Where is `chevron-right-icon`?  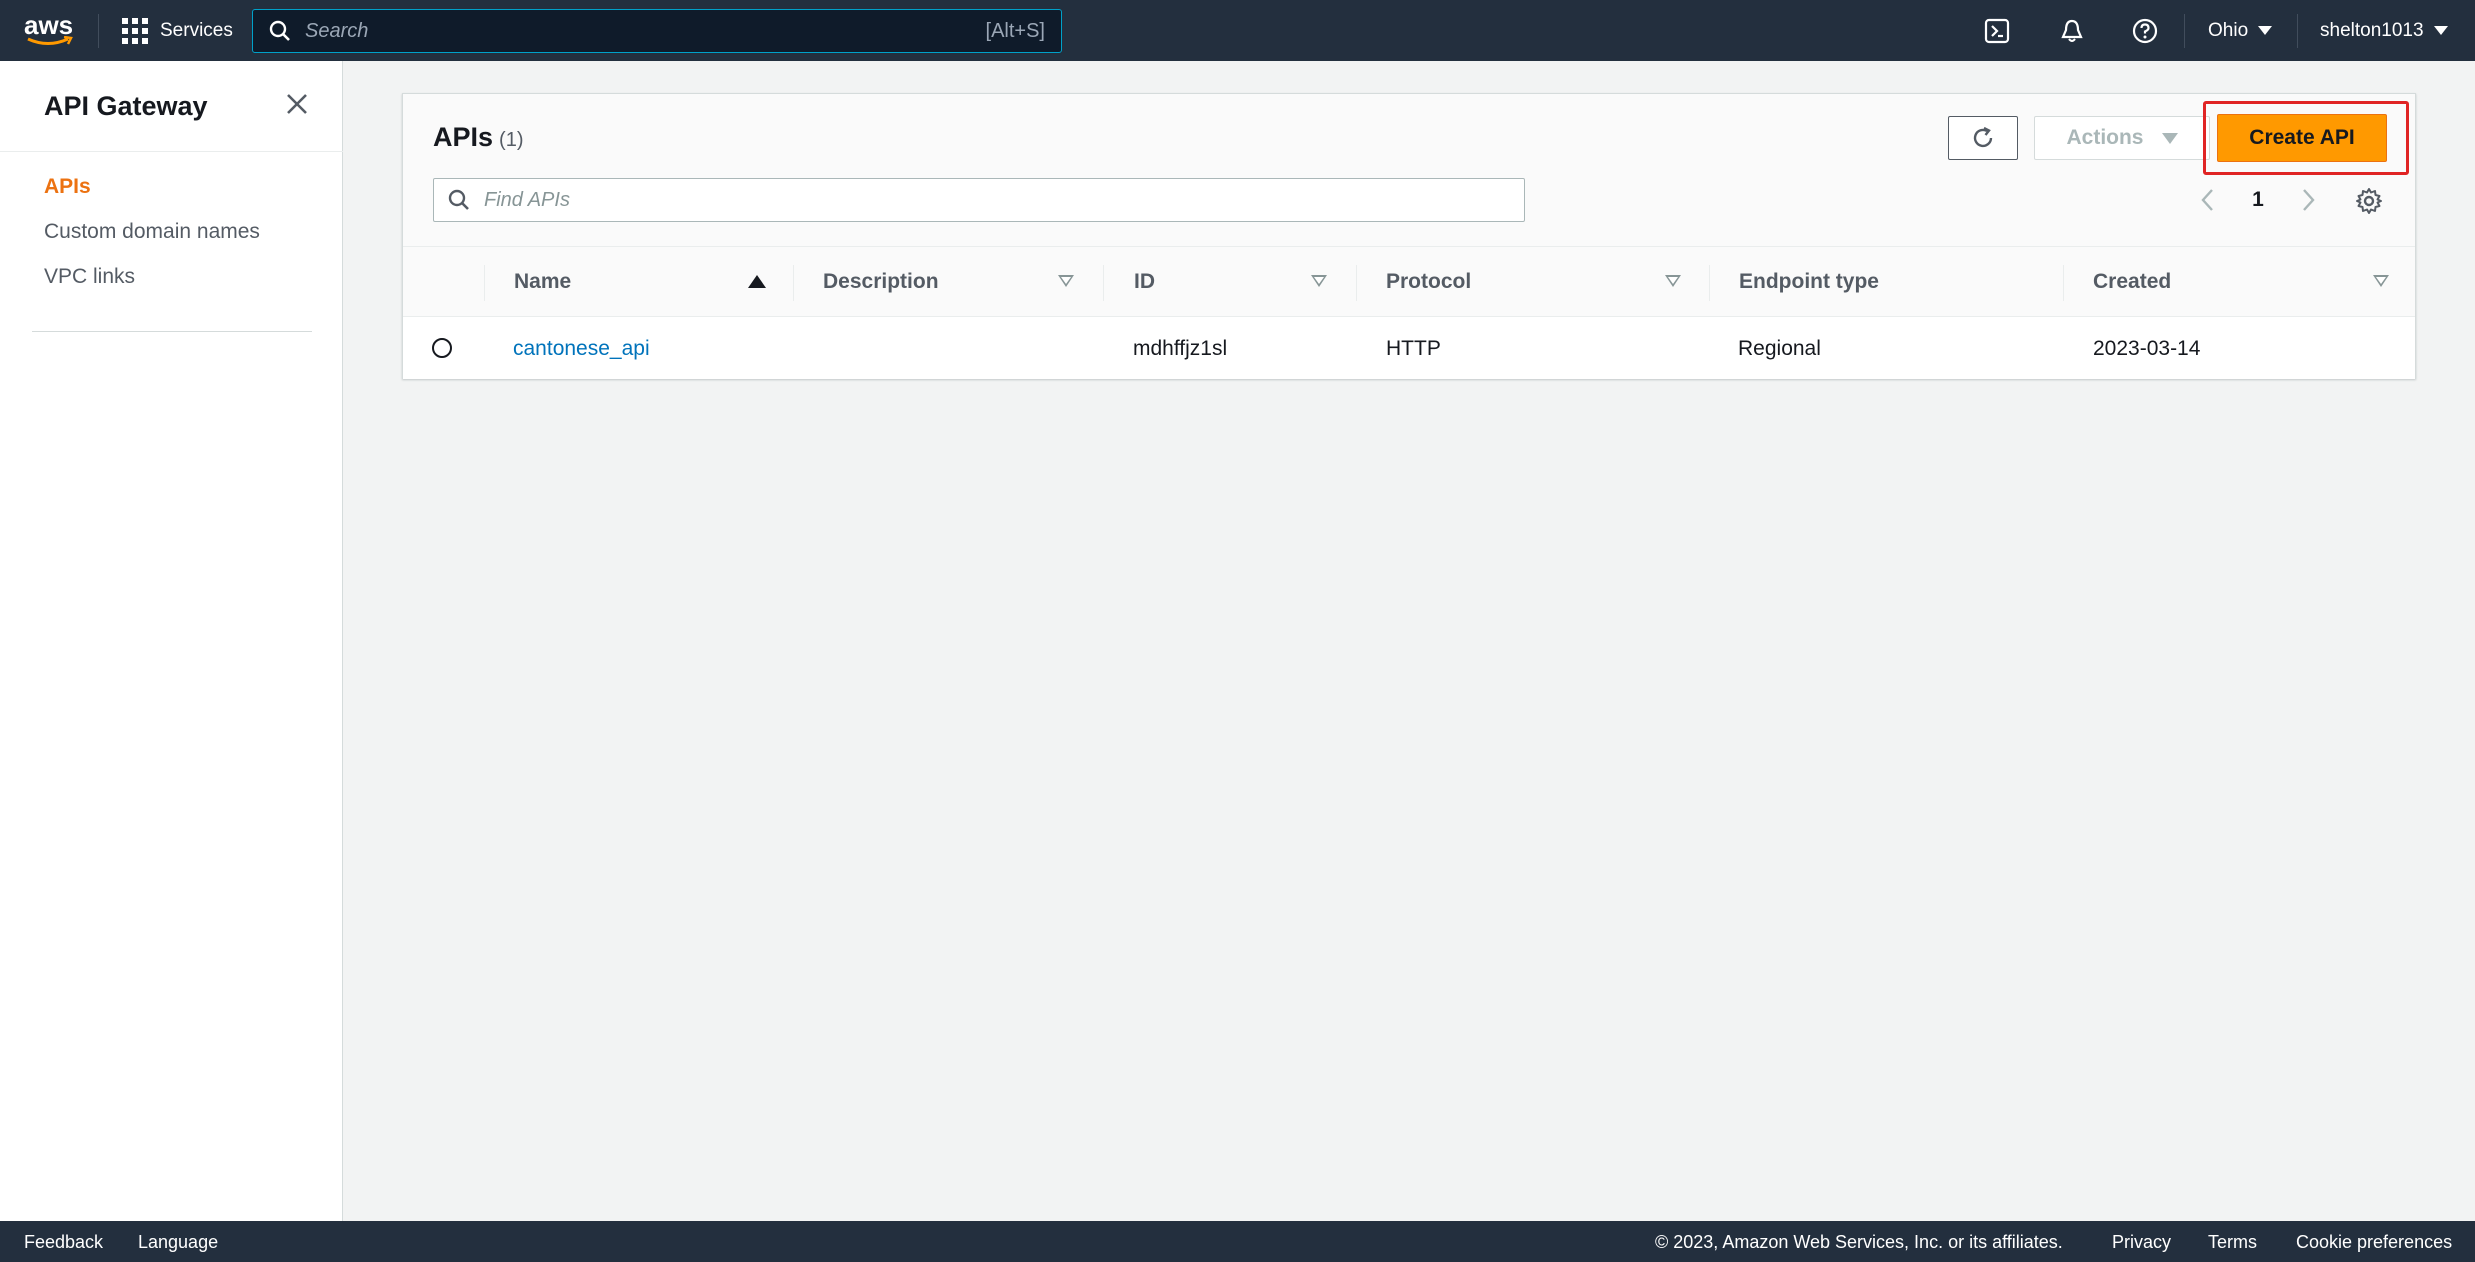
chevron-right-icon is located at coordinates (2308, 200).